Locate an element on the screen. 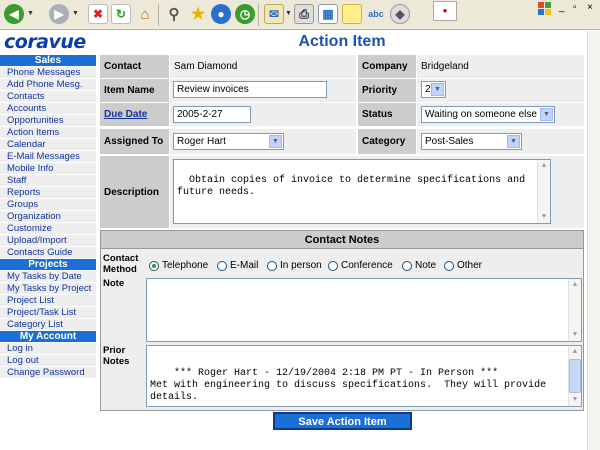  sidebar-item-staff: Staff is located at coordinates (48, 181).